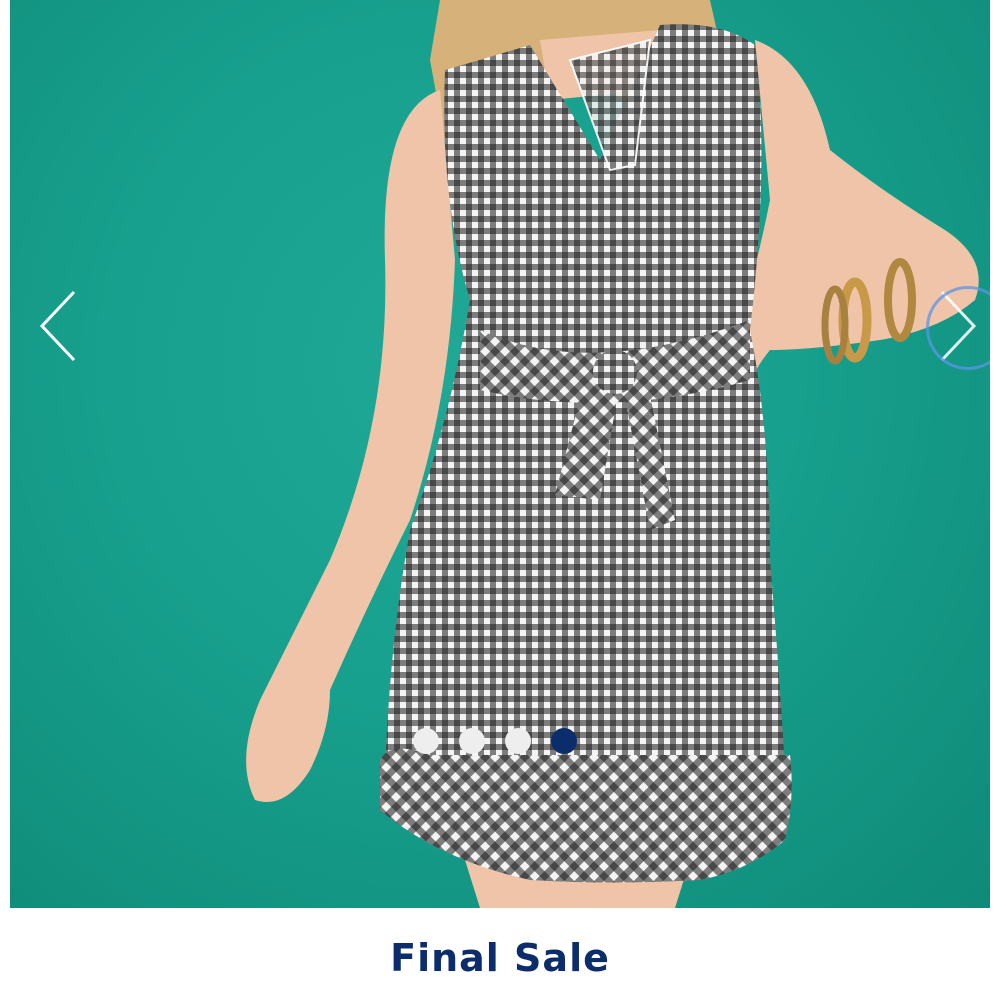  I want to click on final-sale-label: Final Sale, so click(500, 958).